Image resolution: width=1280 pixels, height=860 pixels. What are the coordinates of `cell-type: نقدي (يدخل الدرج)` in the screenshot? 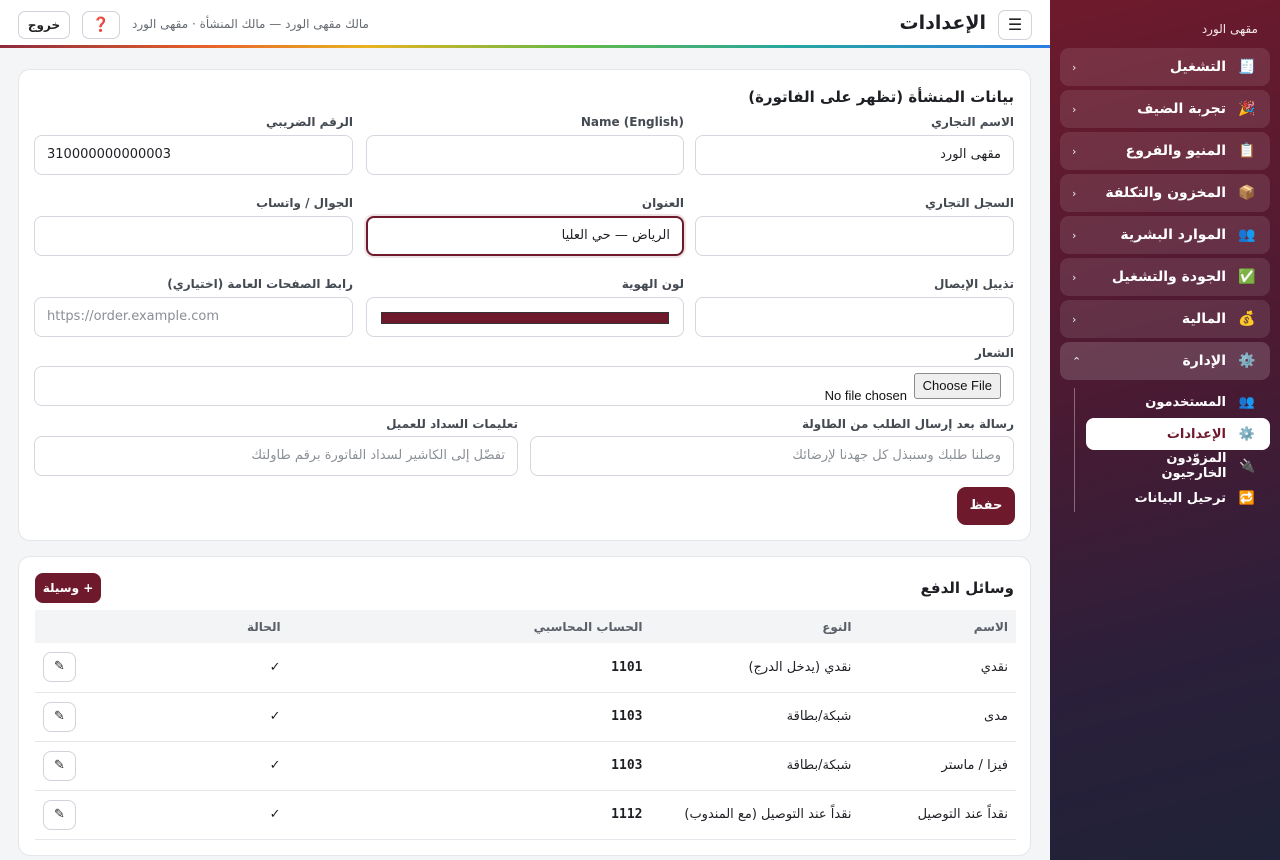 It's located at (755, 668).